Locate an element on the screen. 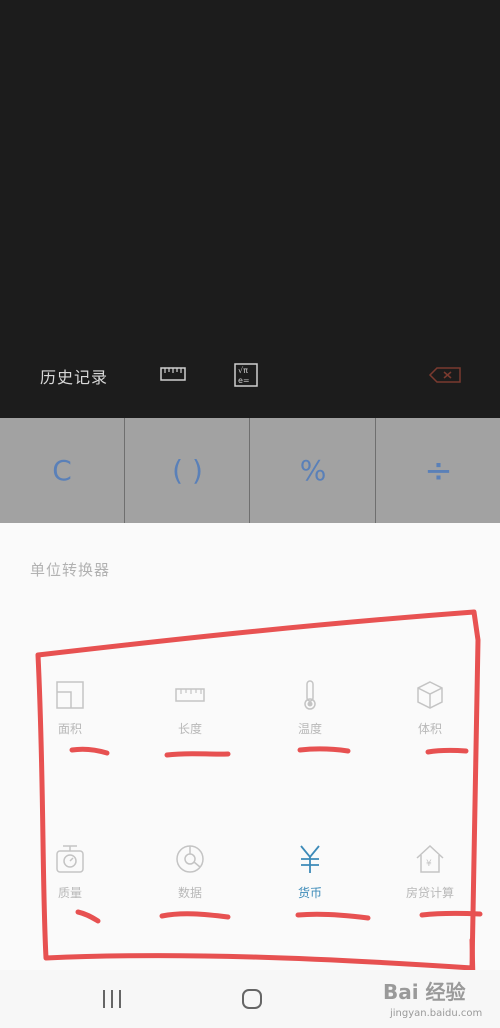  keypad-row: C ( ) % ÷ is located at coordinates (250, 470).